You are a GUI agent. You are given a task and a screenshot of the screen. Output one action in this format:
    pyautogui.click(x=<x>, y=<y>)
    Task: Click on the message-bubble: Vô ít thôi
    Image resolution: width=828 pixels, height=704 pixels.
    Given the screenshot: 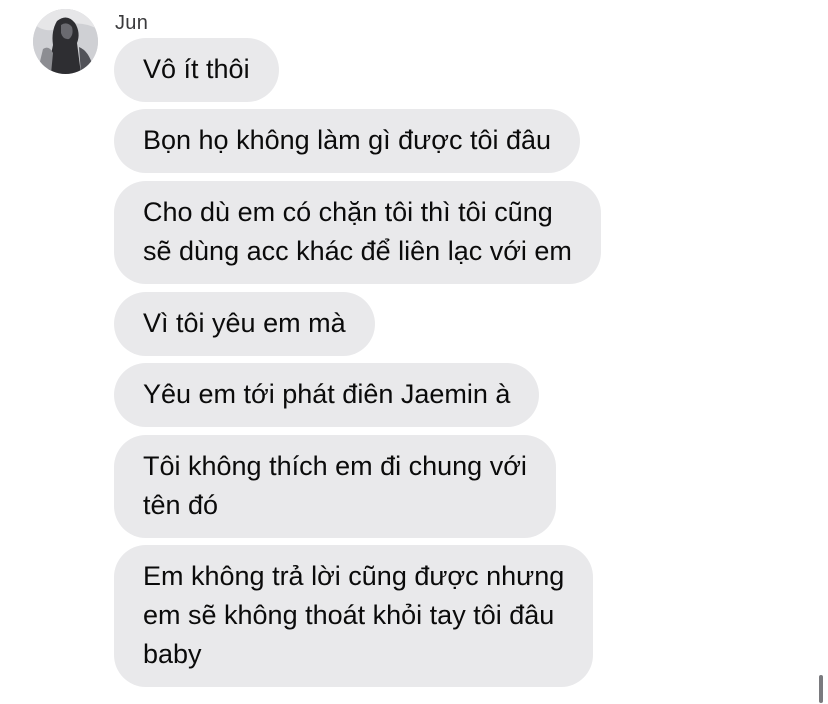 What is the action you would take?
    pyautogui.click(x=196, y=70)
    